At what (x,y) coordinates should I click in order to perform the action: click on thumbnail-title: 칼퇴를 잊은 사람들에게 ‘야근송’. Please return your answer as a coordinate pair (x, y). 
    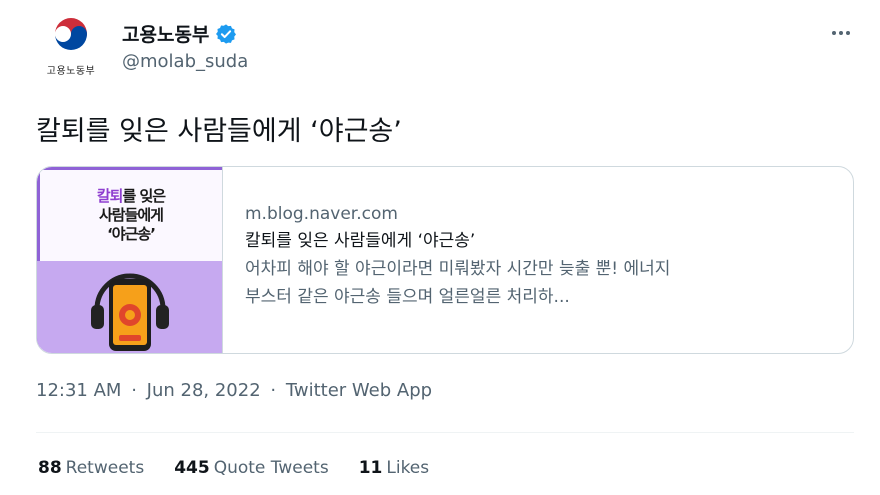
    Looking at the image, I should click on (131, 215).